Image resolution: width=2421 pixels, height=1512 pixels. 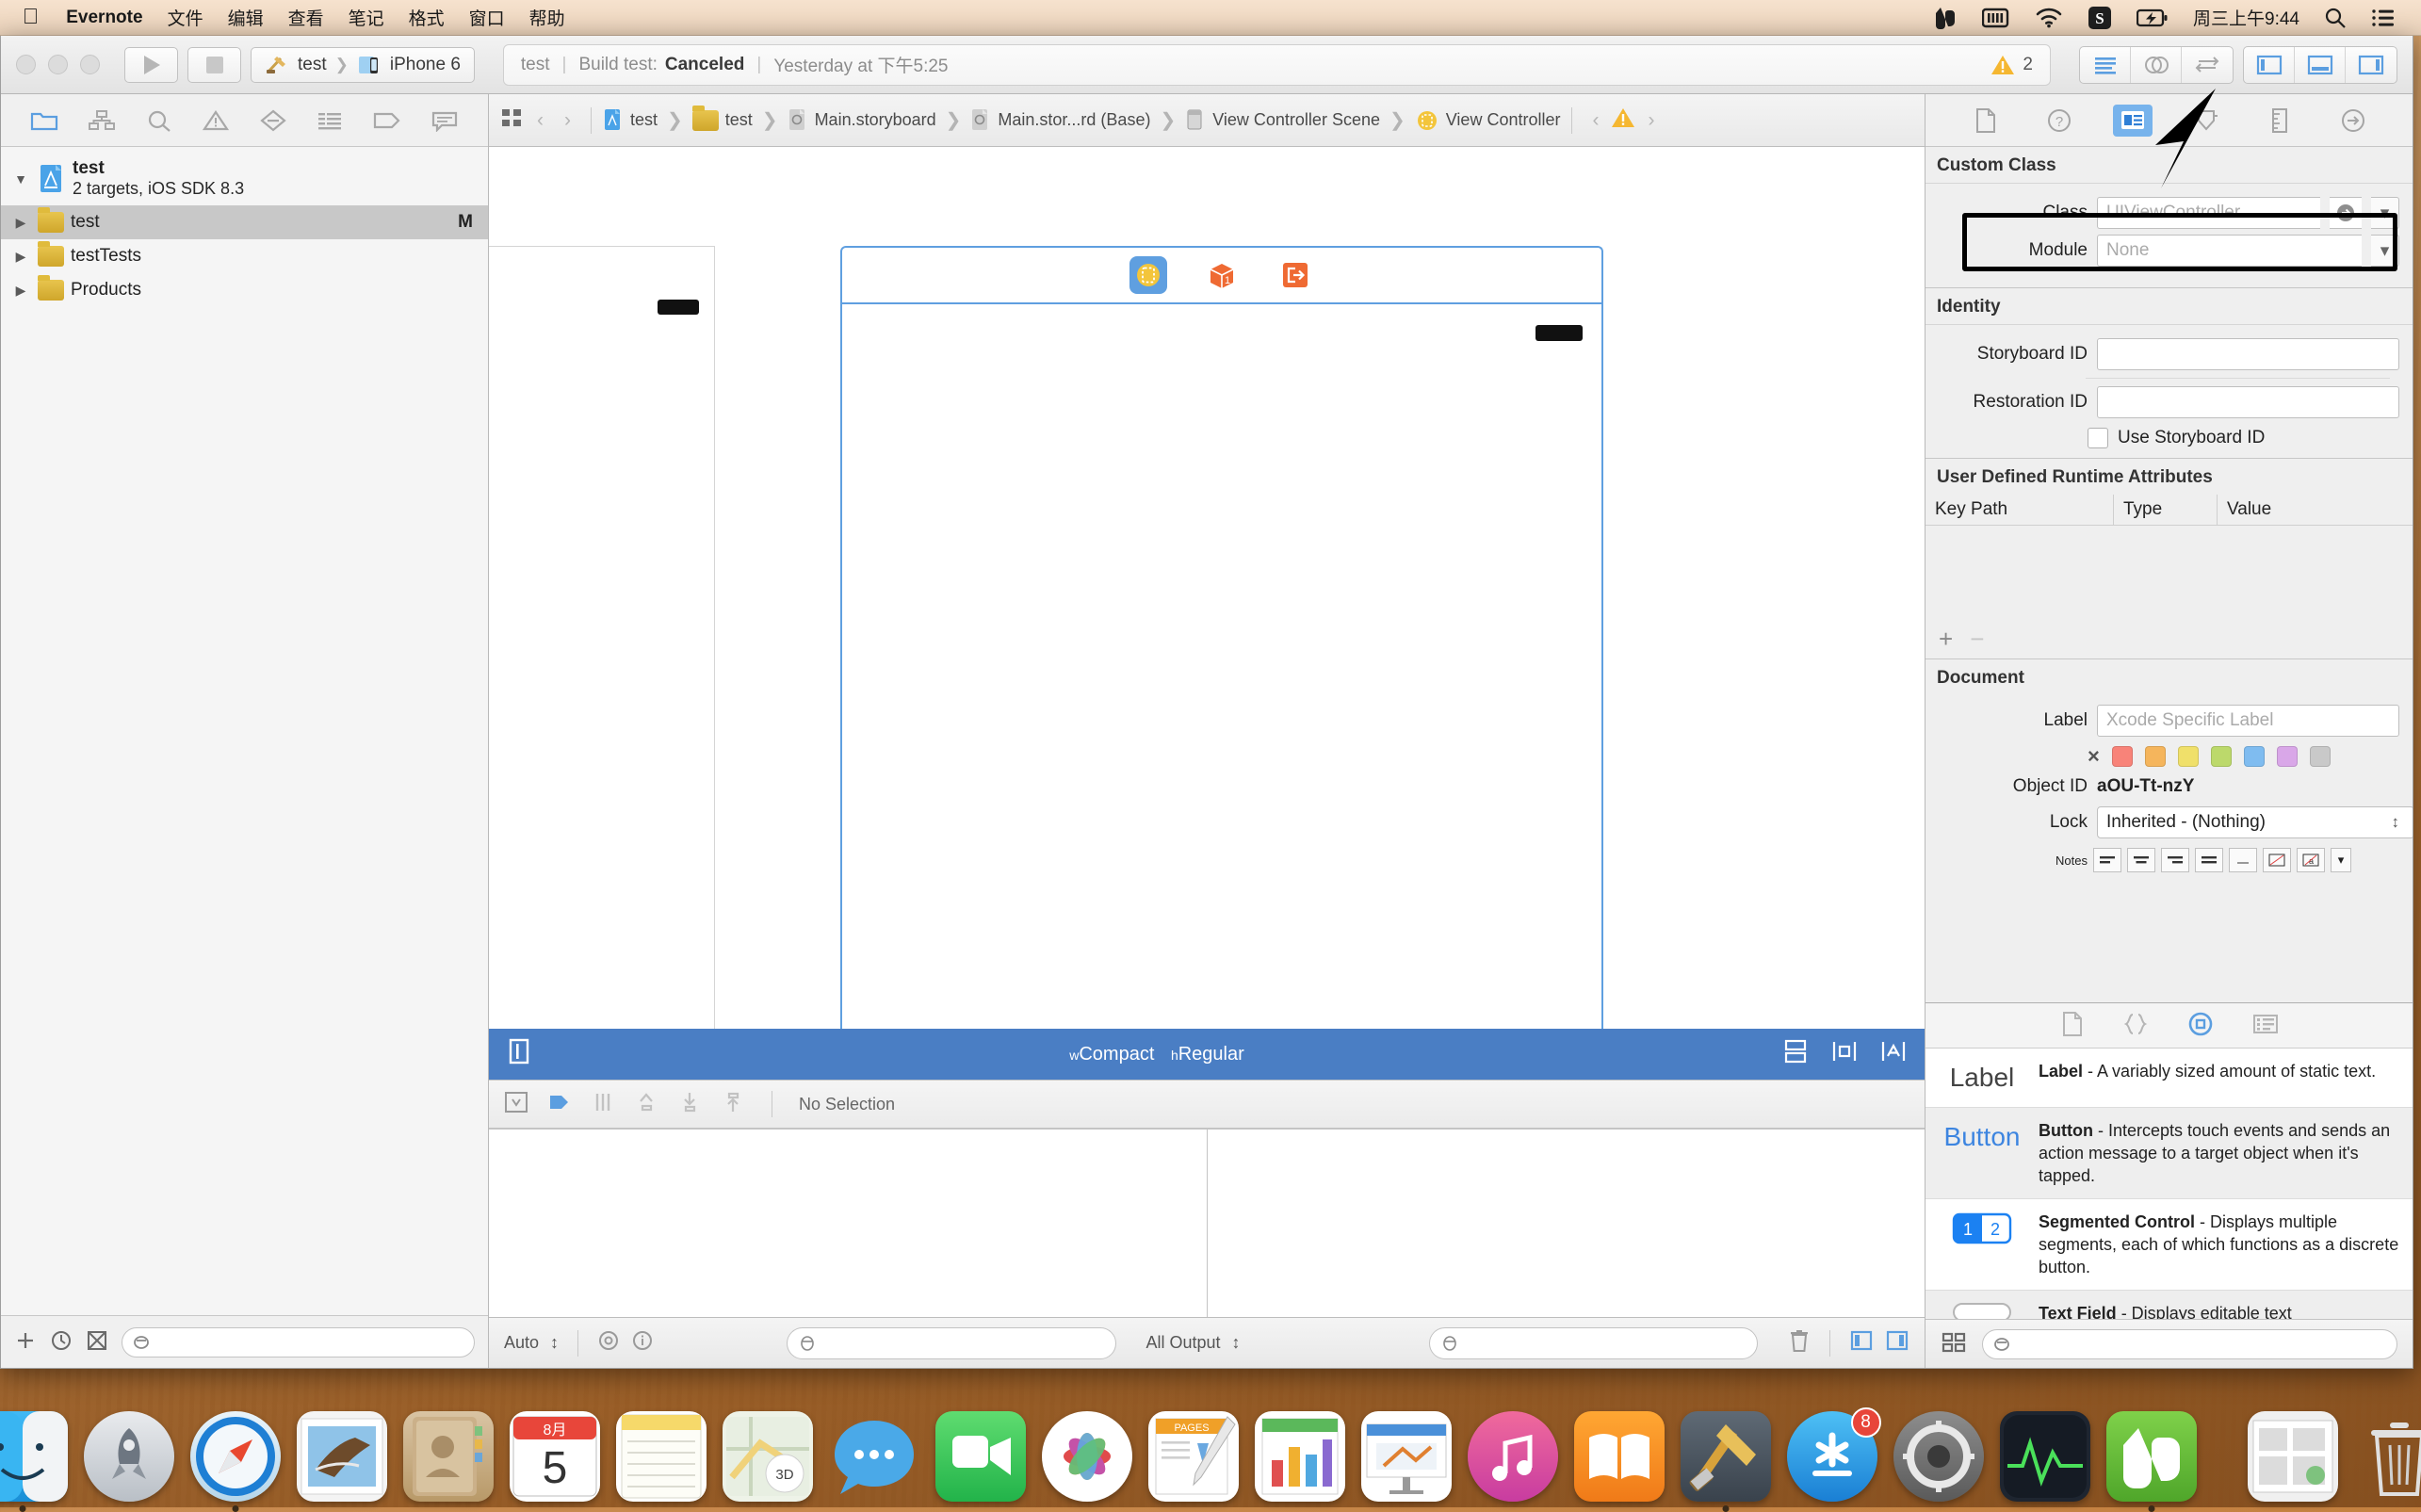 What do you see at coordinates (2396, 822) in the screenshot?
I see `lock-stepper-icon: ↕` at bounding box center [2396, 822].